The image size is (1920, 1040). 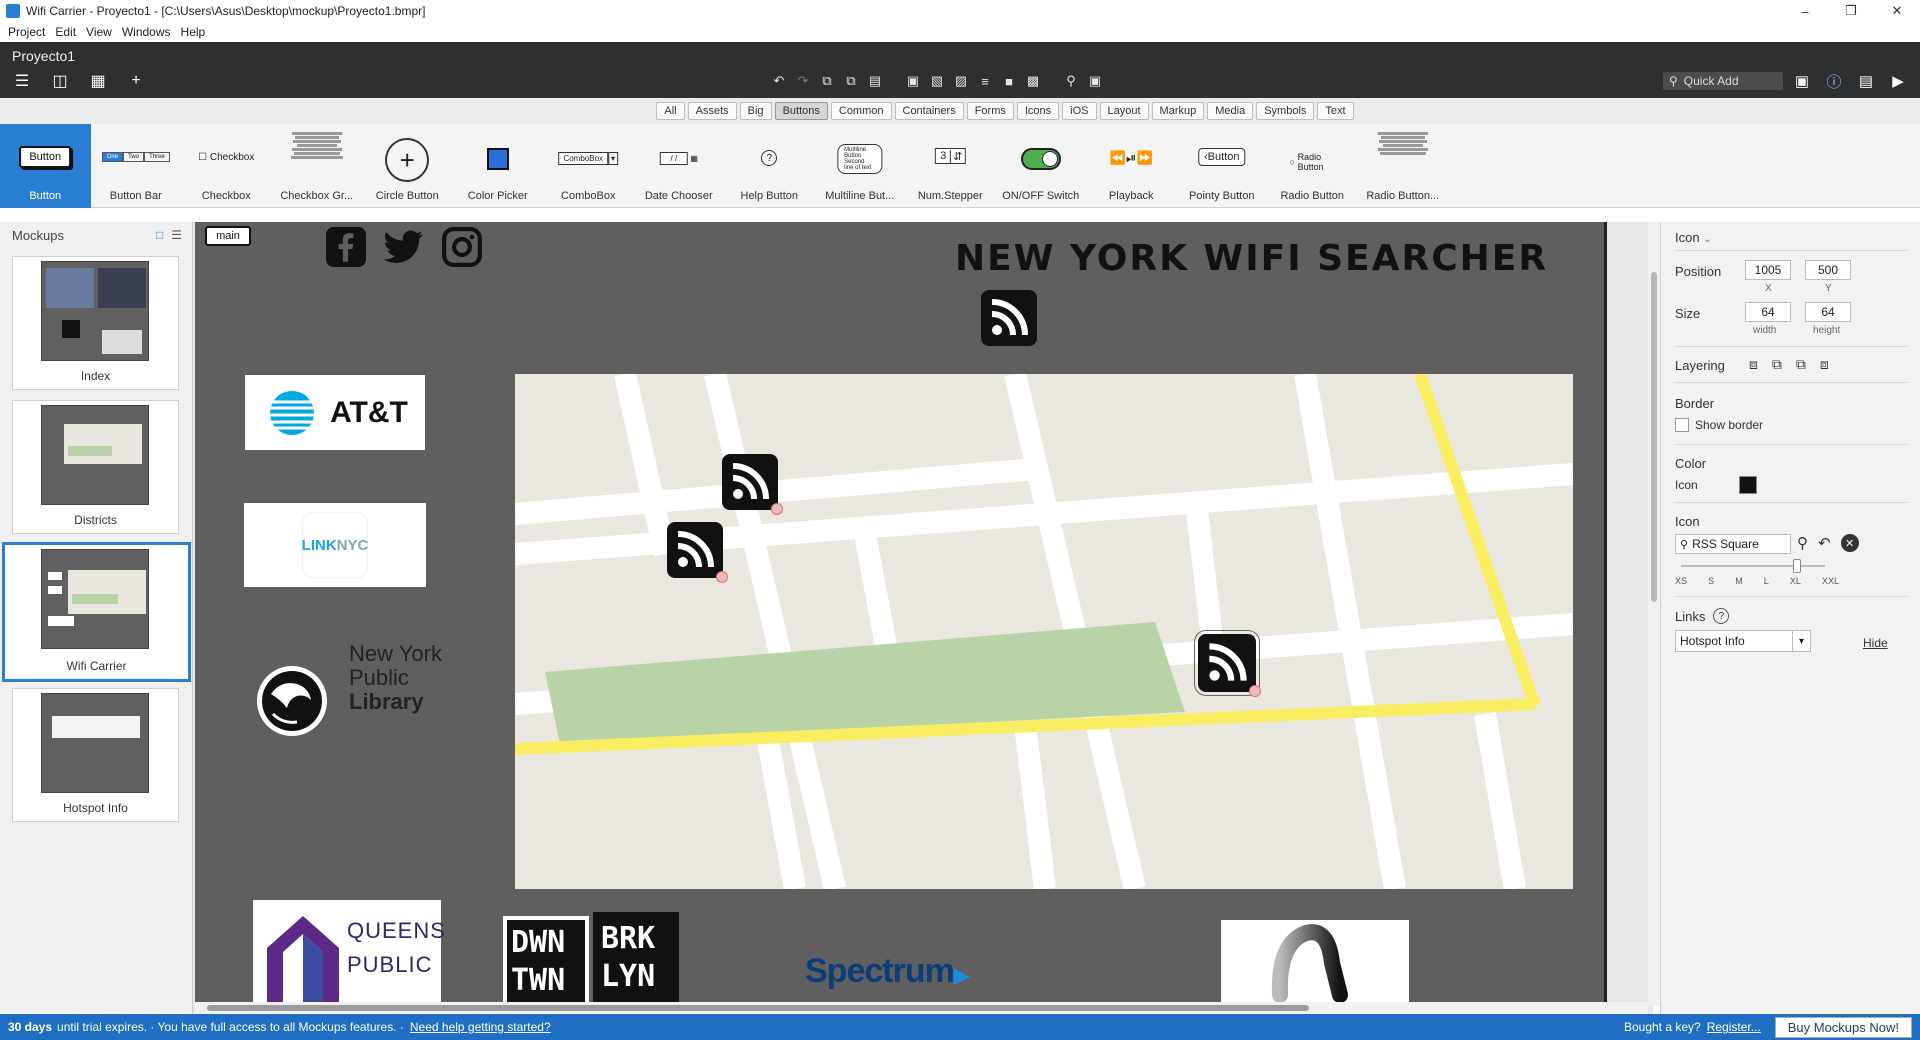 I want to click on linknyc-logo: LINK NYC, so click(x=335, y=545).